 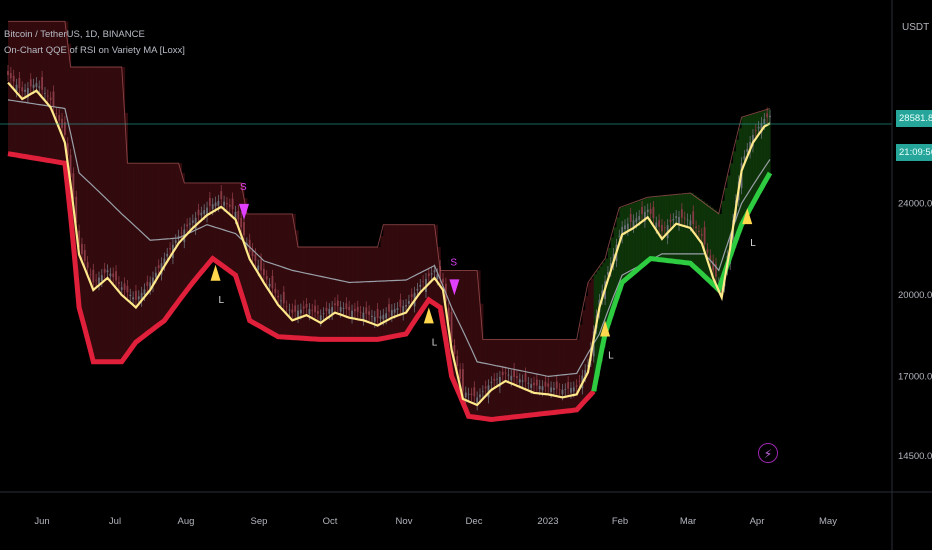 I want to click on symbol-title: Bitcoin / TetherUS, 1D, BINANCE, so click(x=74, y=34).